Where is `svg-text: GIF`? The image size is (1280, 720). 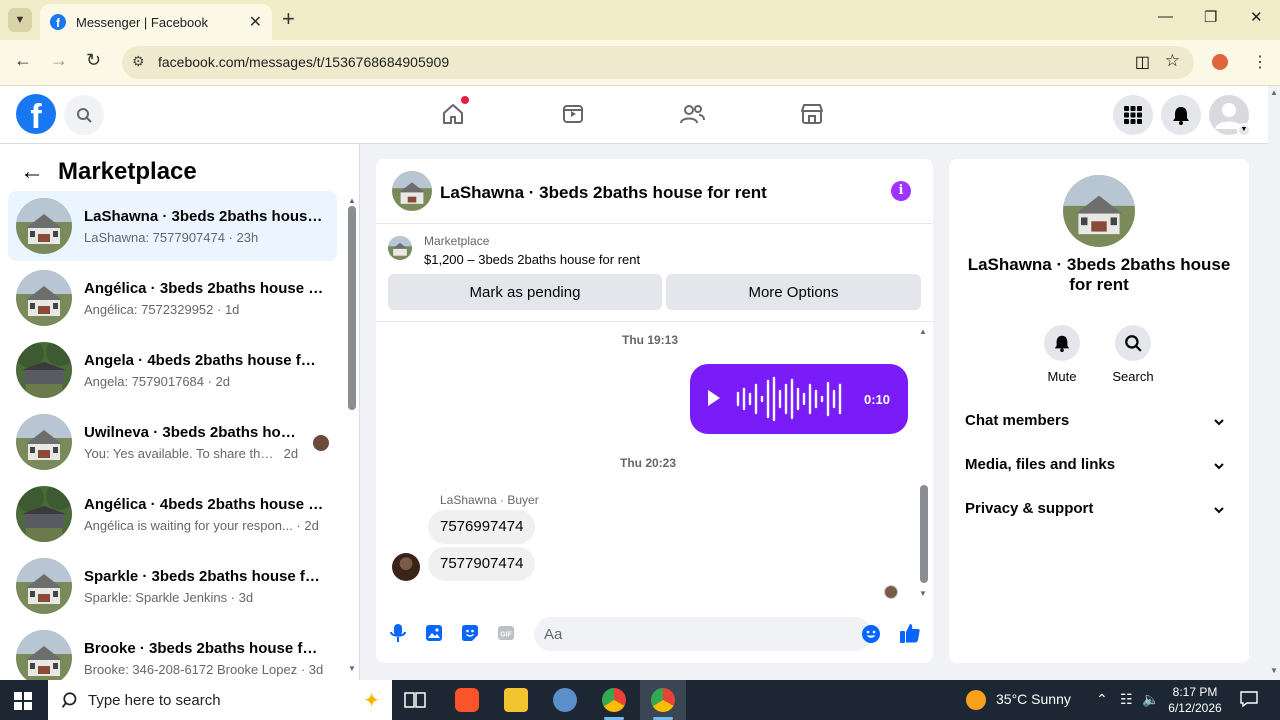
svg-text: GIF is located at coordinates (506, 635).